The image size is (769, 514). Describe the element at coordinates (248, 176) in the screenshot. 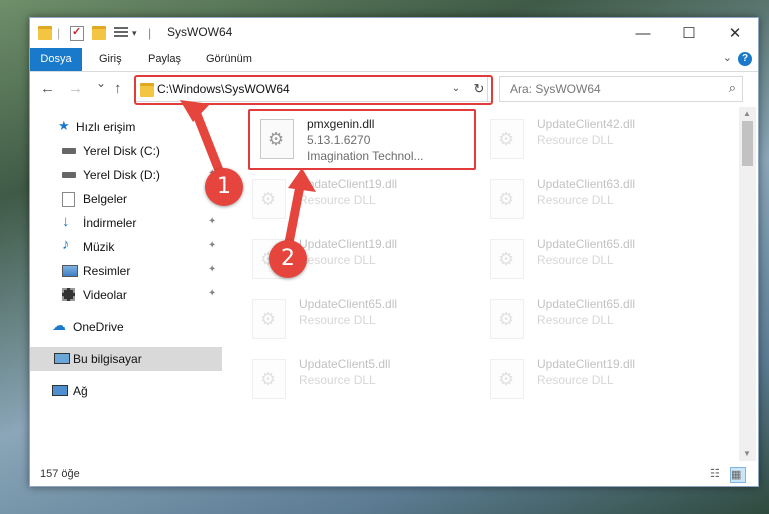

I see `annotation-arrows` at that location.